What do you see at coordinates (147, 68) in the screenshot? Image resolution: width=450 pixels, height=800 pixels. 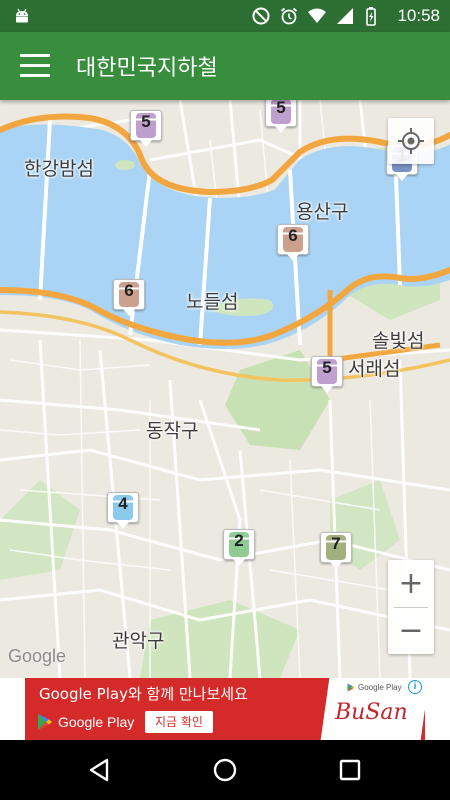 I see `app-title: 대한민국지하철` at bounding box center [147, 68].